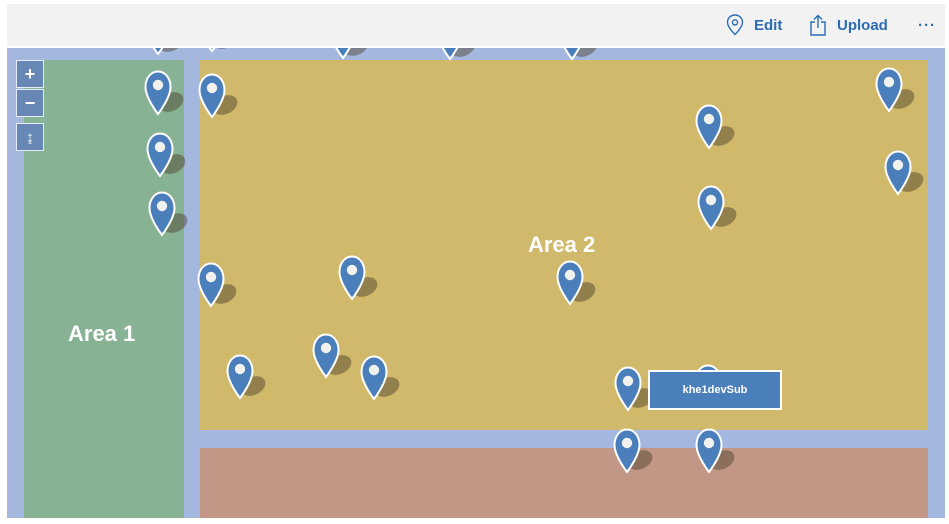 The width and height of the screenshot is (949, 524). I want to click on command-bar: Edit Upload ···, so click(476, 25).